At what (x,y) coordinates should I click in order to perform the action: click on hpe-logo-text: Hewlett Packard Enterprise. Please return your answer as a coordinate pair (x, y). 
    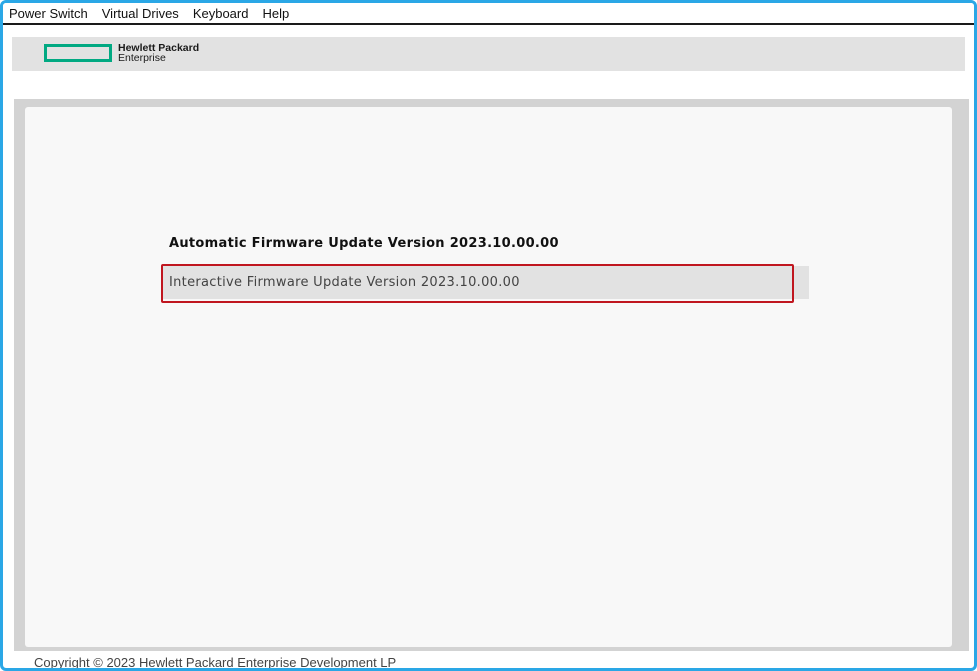
    Looking at the image, I should click on (158, 53).